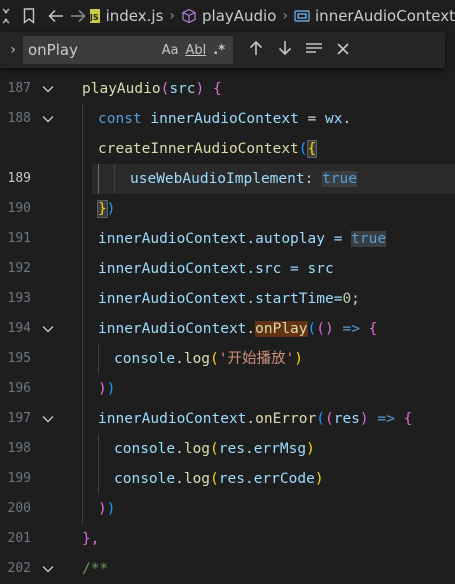 The height and width of the screenshot is (584, 455). What do you see at coordinates (219, 50) in the screenshot?
I see `regex-toggle: .*` at bounding box center [219, 50].